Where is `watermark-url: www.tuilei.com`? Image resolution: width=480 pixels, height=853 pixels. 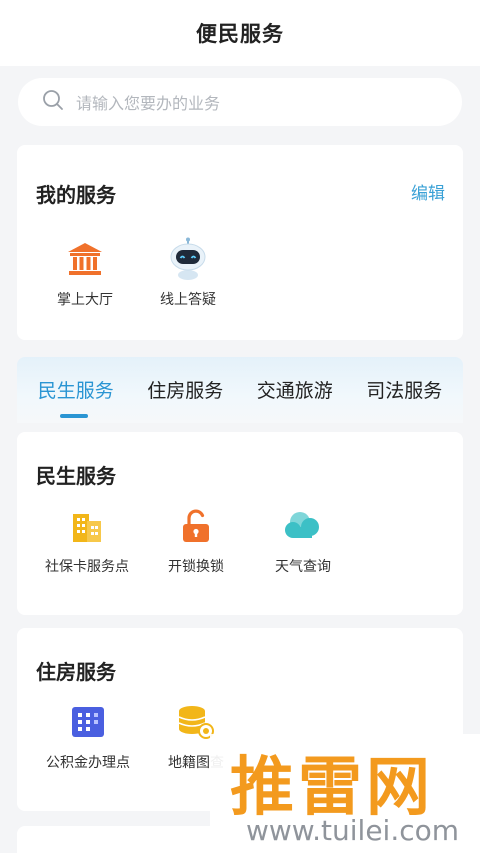
watermark-url: www.tuilei.com is located at coordinates (353, 830).